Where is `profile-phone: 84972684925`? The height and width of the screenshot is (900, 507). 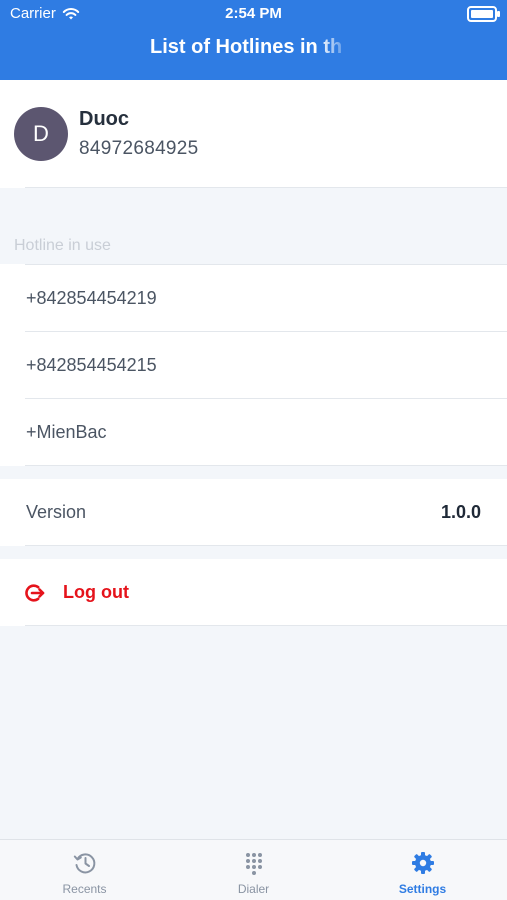
profile-phone: 84972684925 is located at coordinates (139, 148).